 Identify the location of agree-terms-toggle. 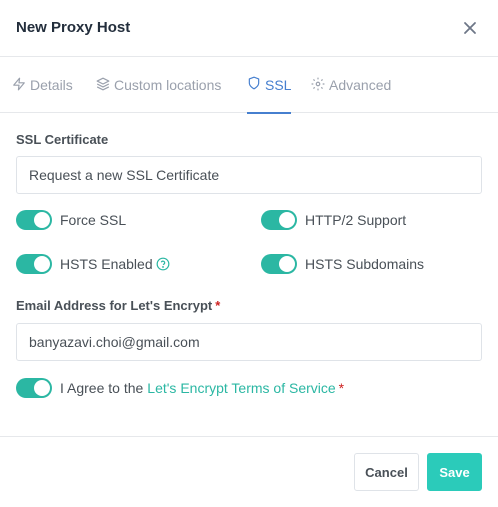
(34, 388).